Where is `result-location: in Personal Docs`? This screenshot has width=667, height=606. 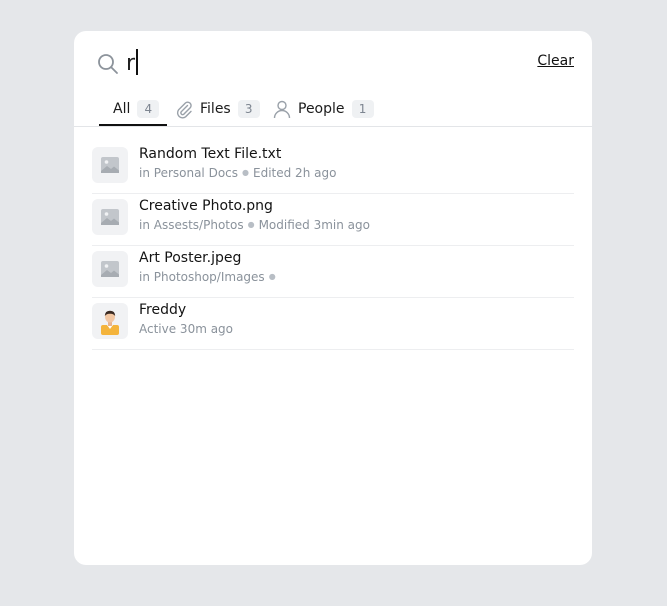
result-location: in Personal Docs is located at coordinates (189, 173).